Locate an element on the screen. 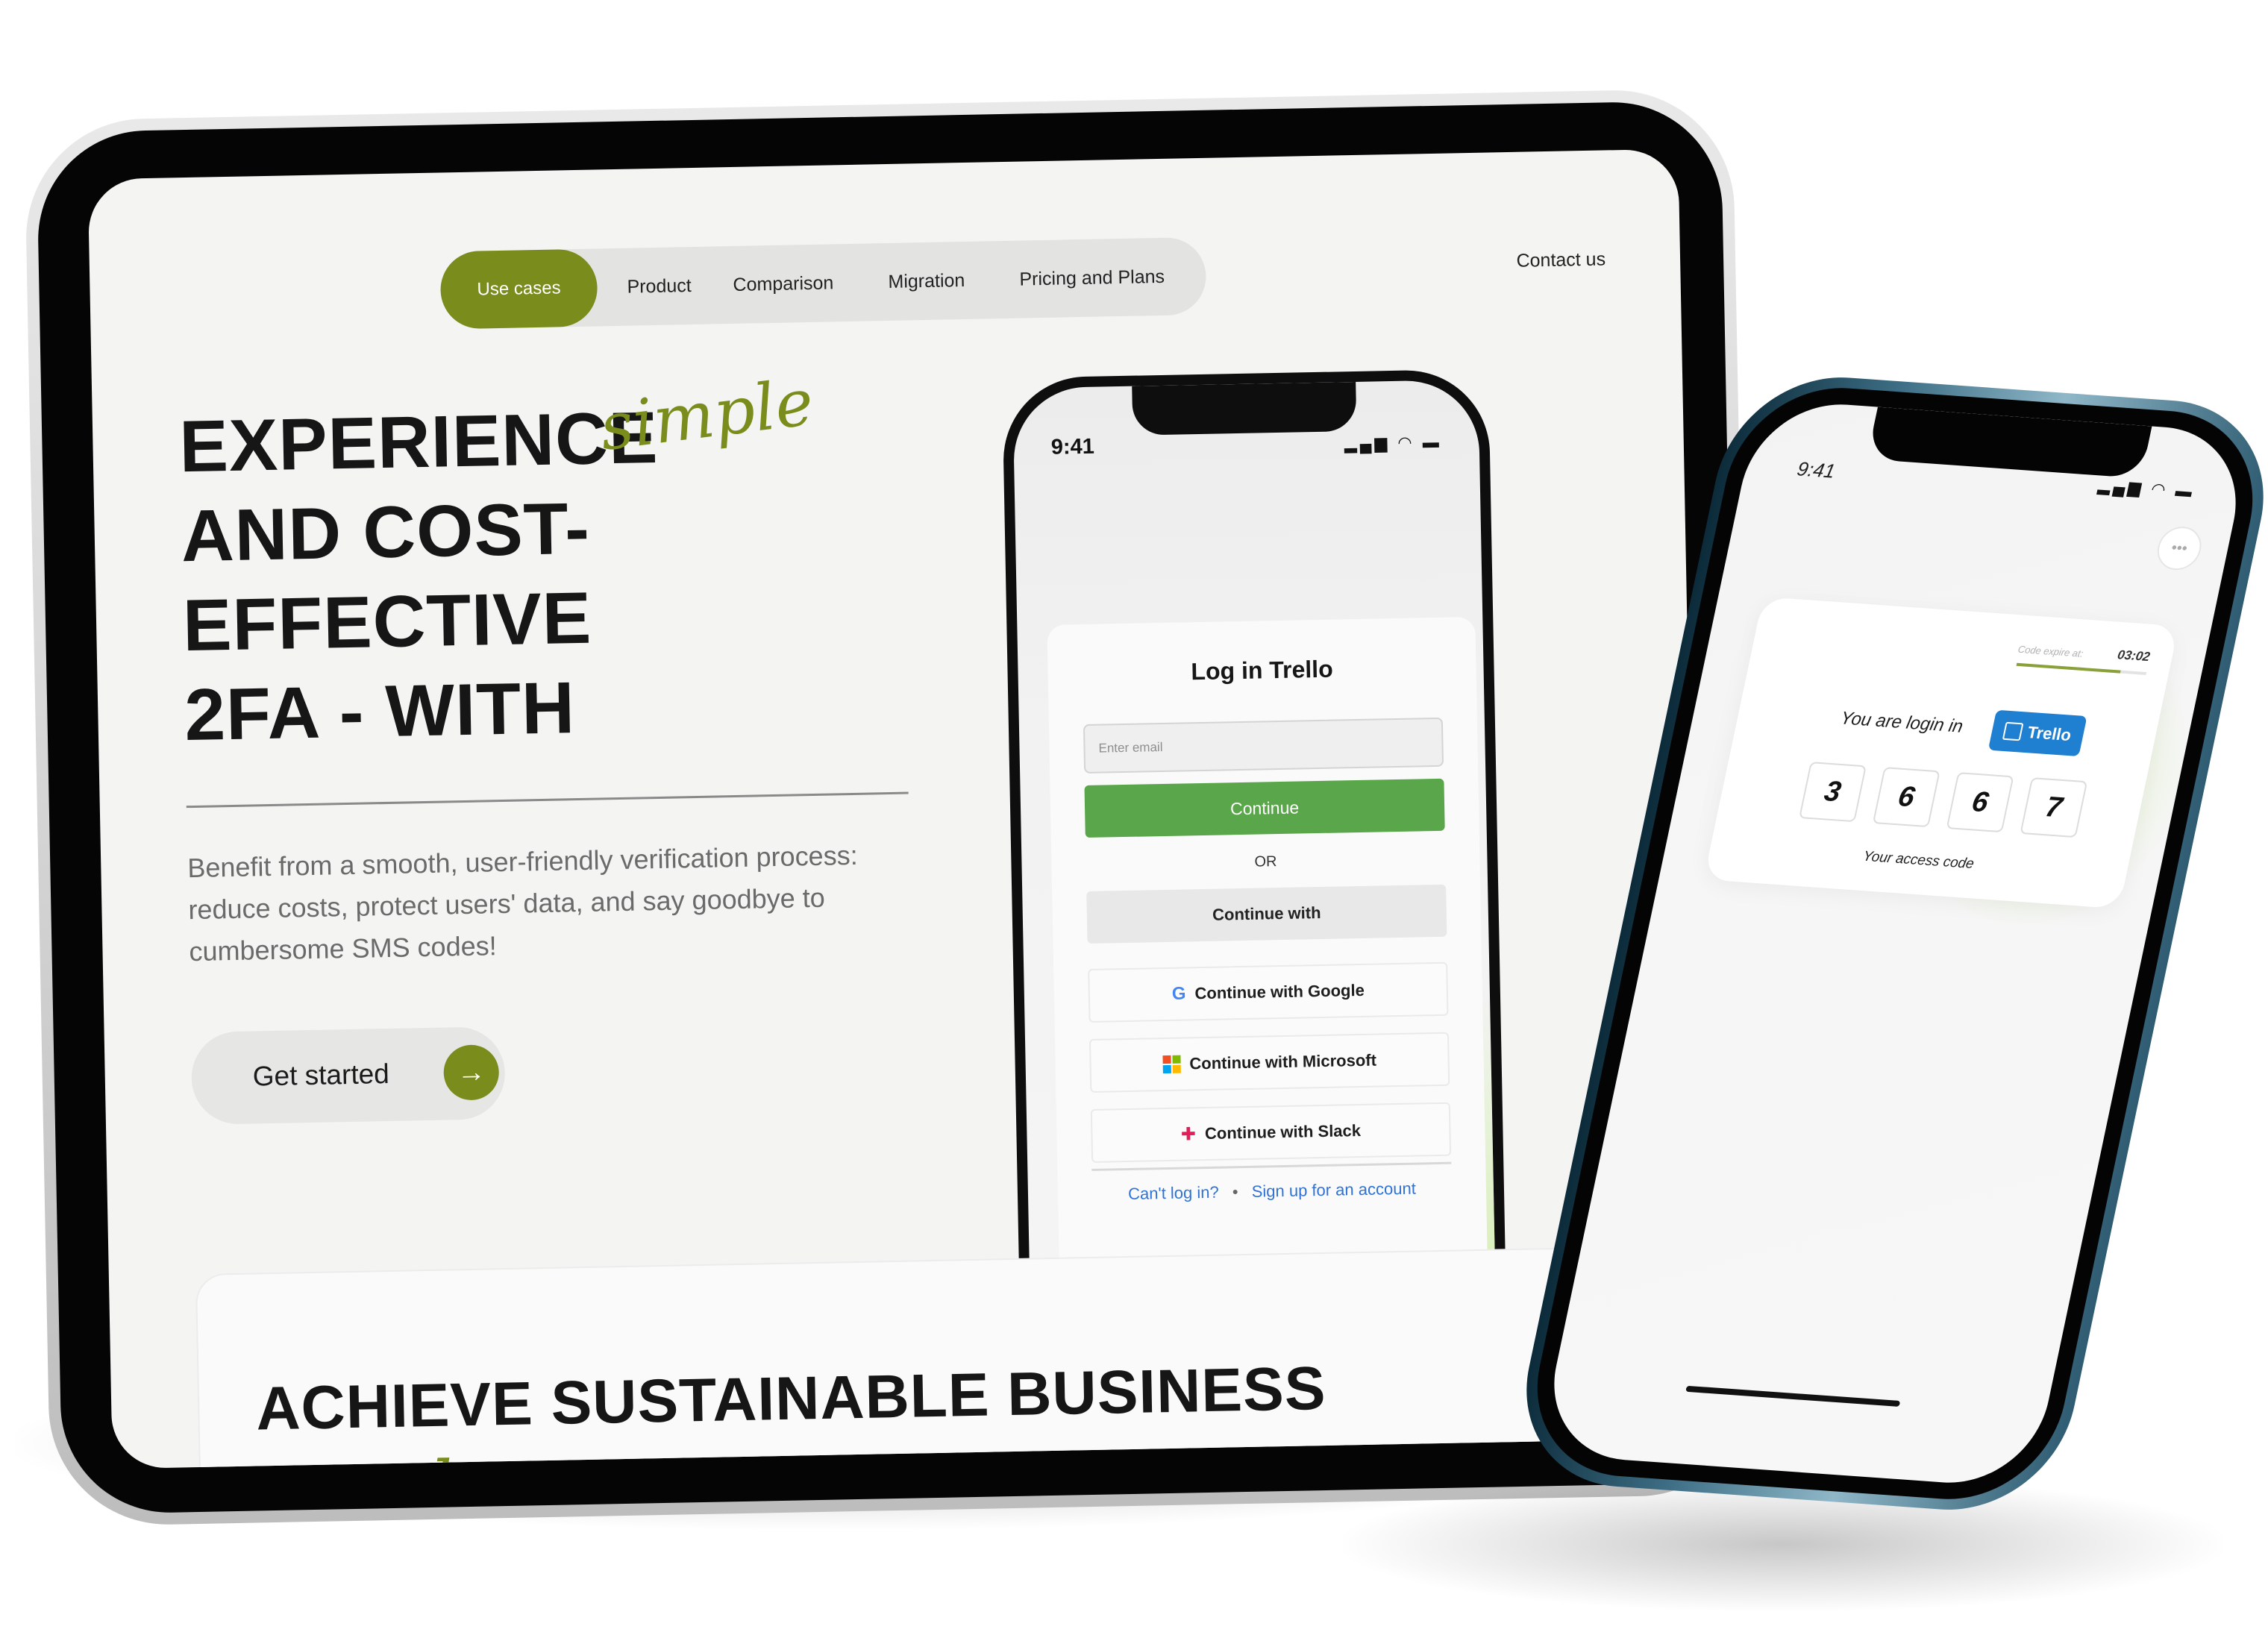 This screenshot has width=2268, height=1638. expire-progress-bar is located at coordinates (2081, 669).